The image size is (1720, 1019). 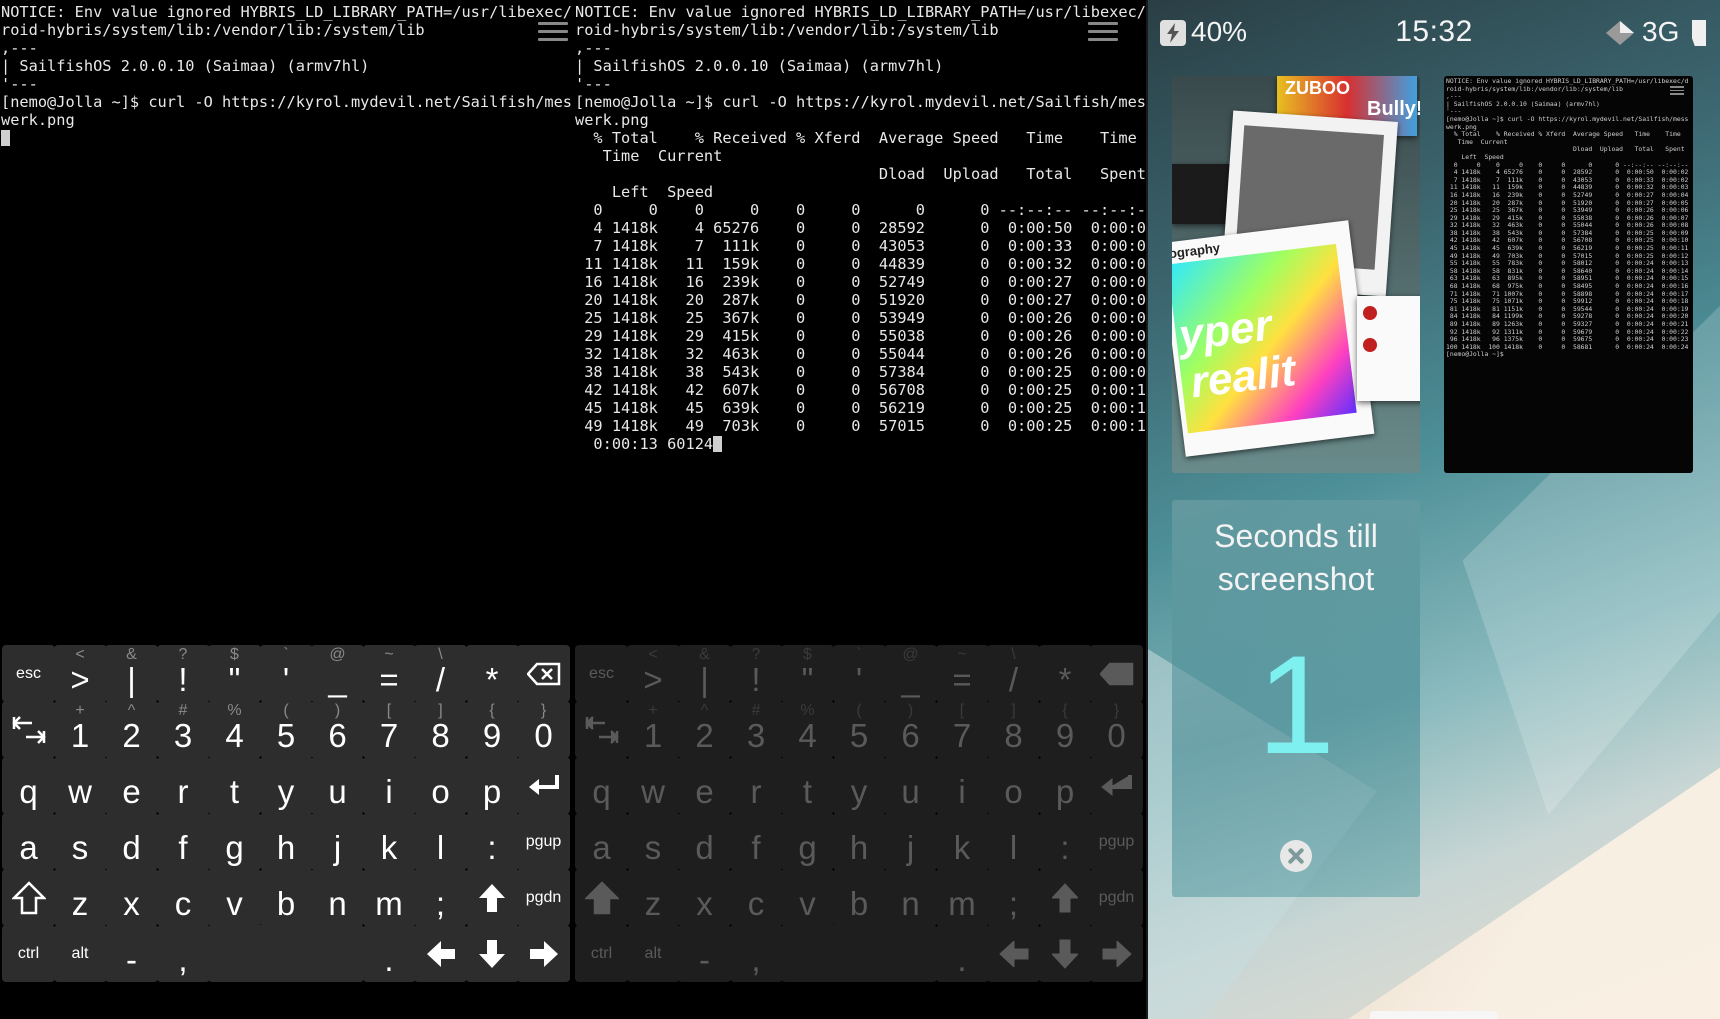 I want to click on screenshot-app-cover: Seconds till screenshot 1, so click(x=1296, y=698).